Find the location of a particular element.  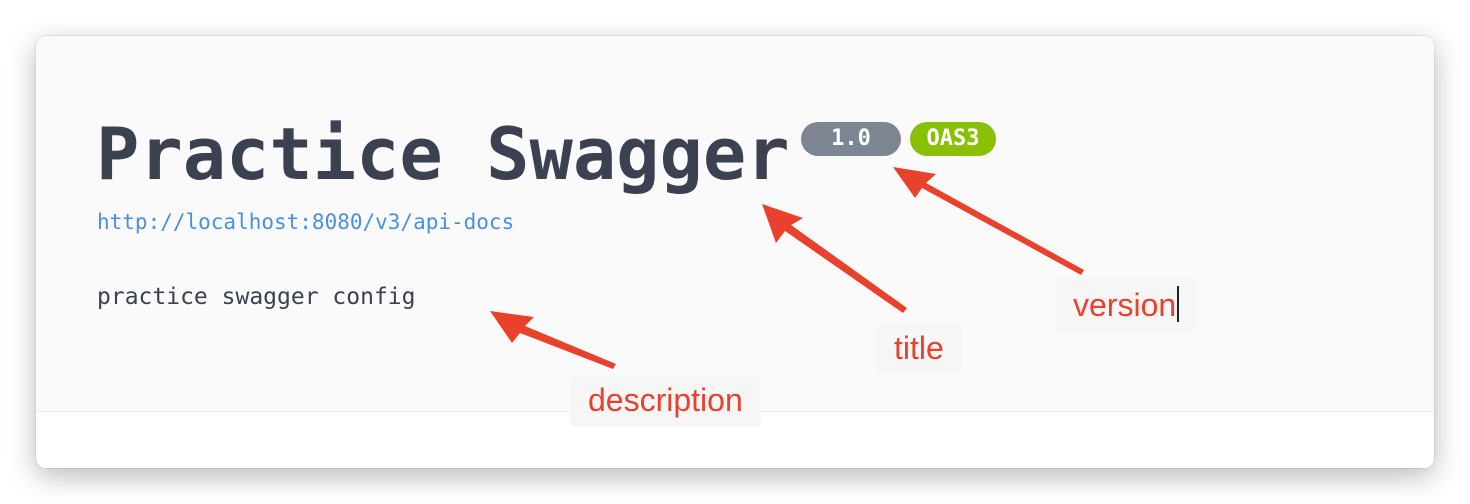

annotation-version-text: version is located at coordinates (1125, 305).